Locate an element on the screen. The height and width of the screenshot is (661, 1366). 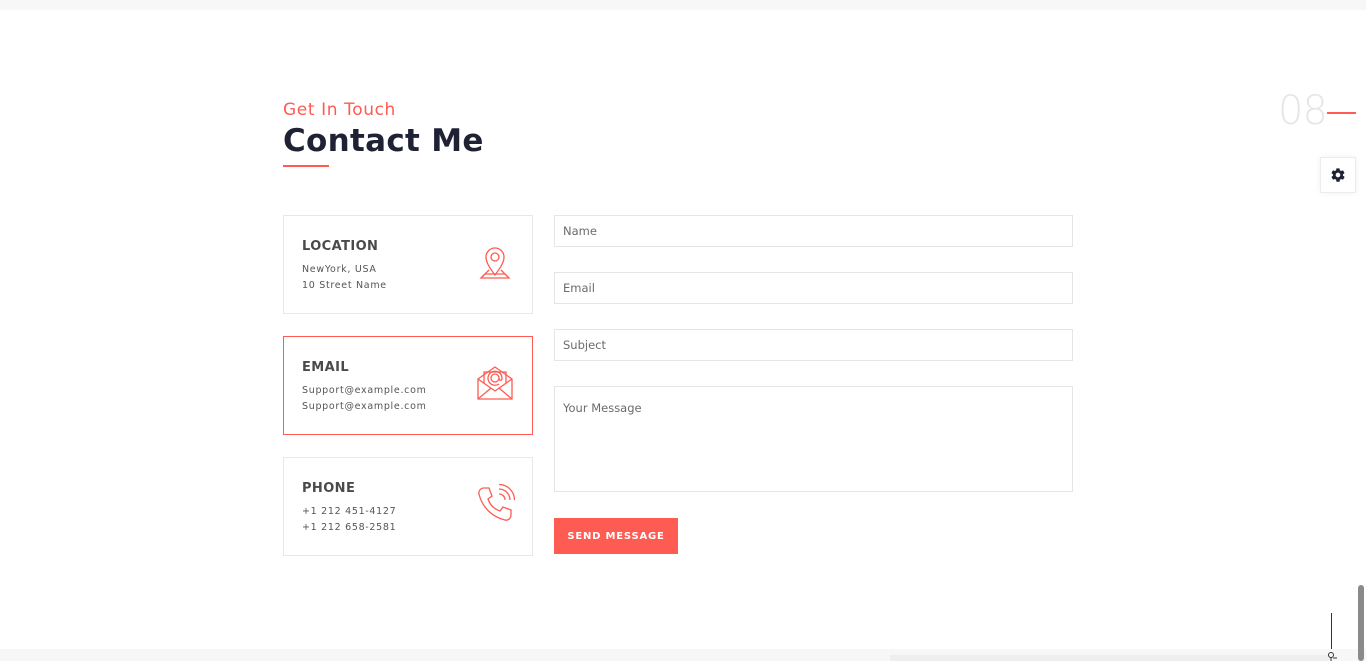
location-card: LOCATION NewYork, USA 10 Street Name is located at coordinates (408, 264).